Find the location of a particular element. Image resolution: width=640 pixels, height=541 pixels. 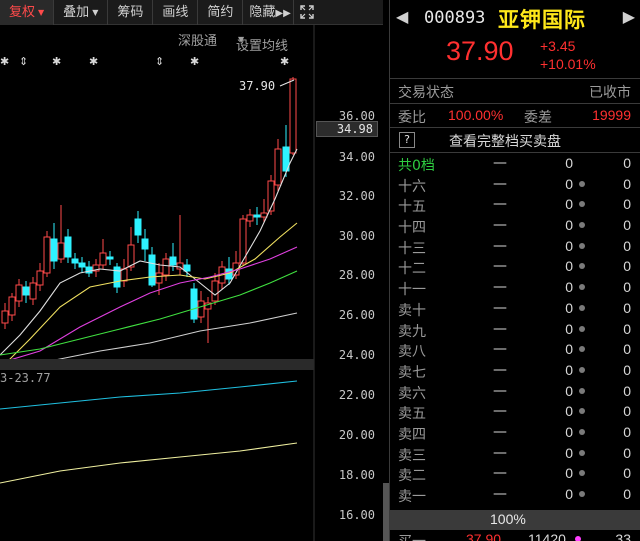

order-book-row: 十二 — 0 0 is located at coordinates (515, 266).